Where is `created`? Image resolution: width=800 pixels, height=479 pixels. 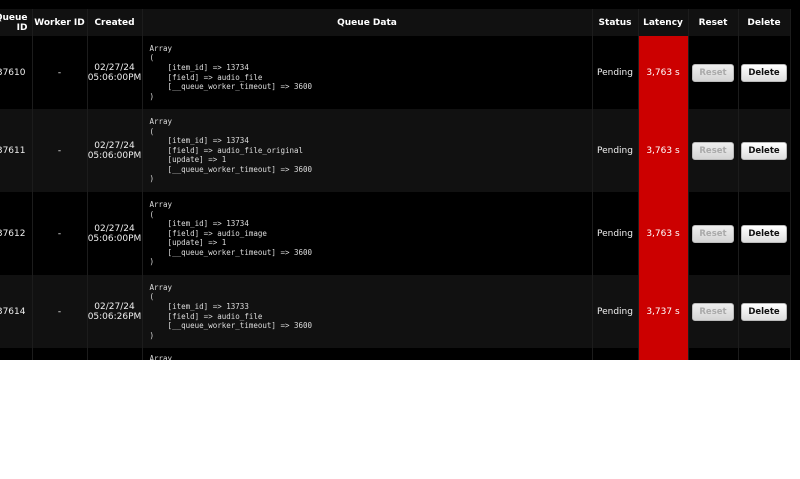
created is located at coordinates (115, 354).